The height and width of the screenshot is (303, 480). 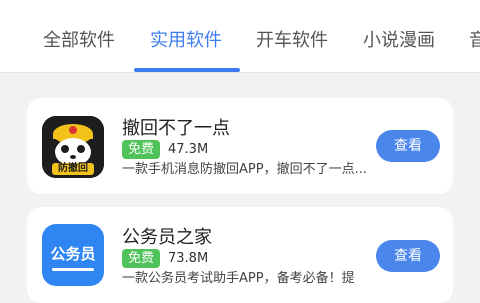 I want to click on active-tab-indicator, so click(x=187, y=70).